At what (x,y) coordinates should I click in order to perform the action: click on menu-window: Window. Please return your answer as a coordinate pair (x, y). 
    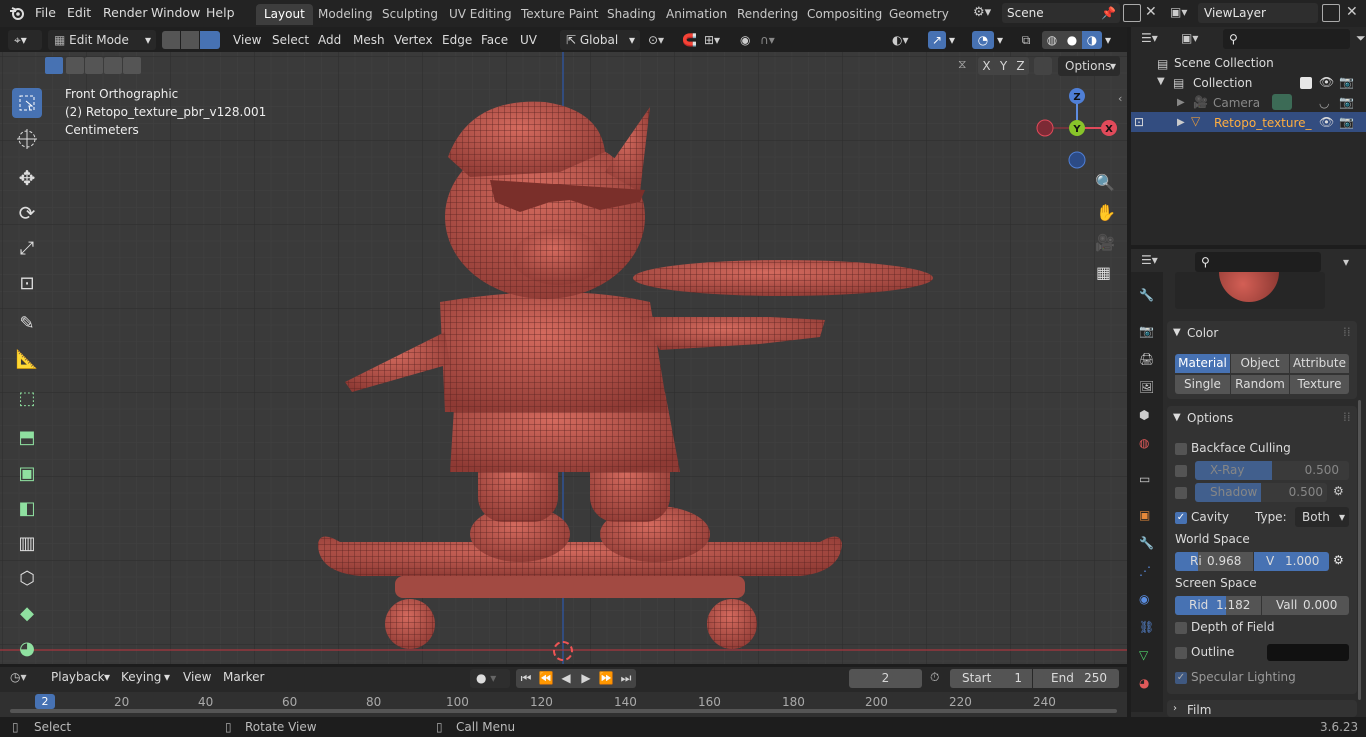
    Looking at the image, I should click on (175, 12).